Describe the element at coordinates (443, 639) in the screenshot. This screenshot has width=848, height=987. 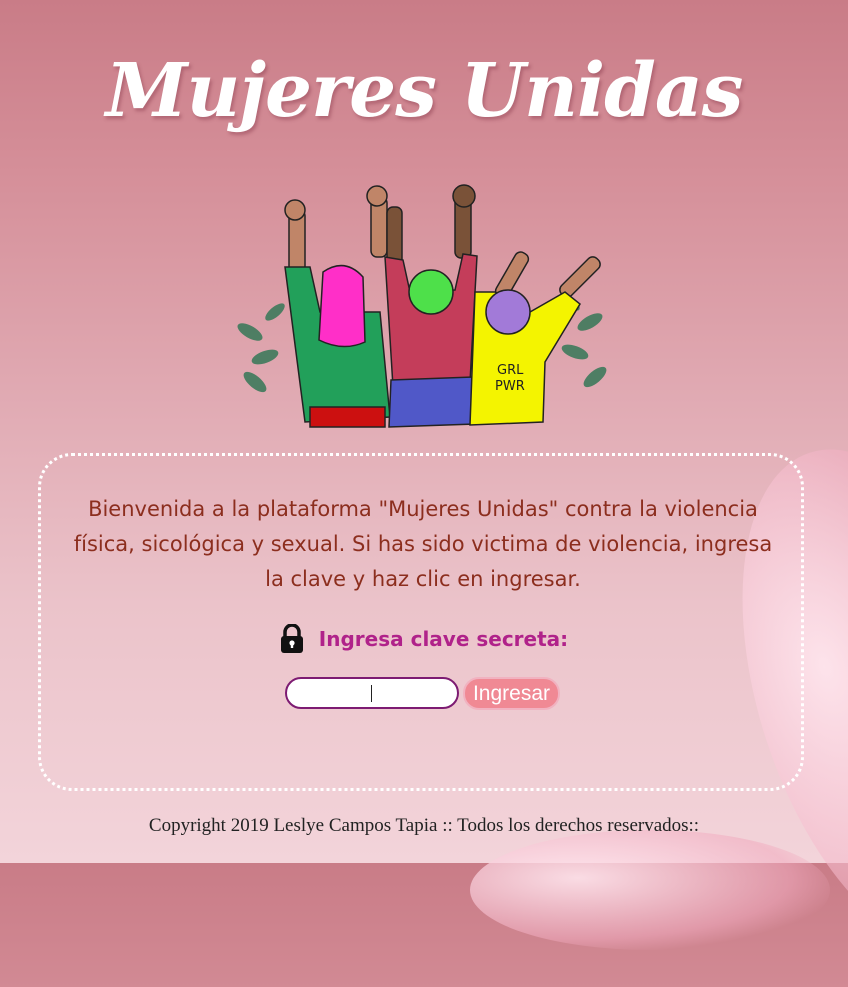
I see `secret-key-label: Ingresa clave secreta:` at that location.